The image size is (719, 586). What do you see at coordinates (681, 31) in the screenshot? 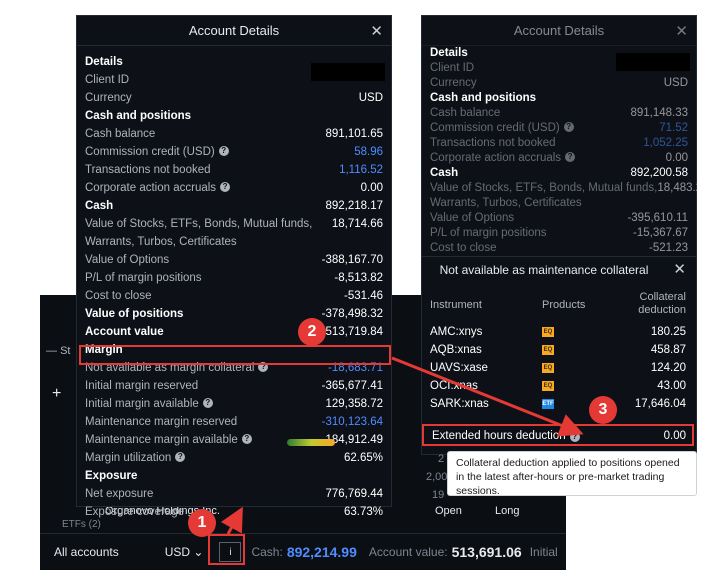
I see `close-icon-right: ✕` at bounding box center [681, 31].